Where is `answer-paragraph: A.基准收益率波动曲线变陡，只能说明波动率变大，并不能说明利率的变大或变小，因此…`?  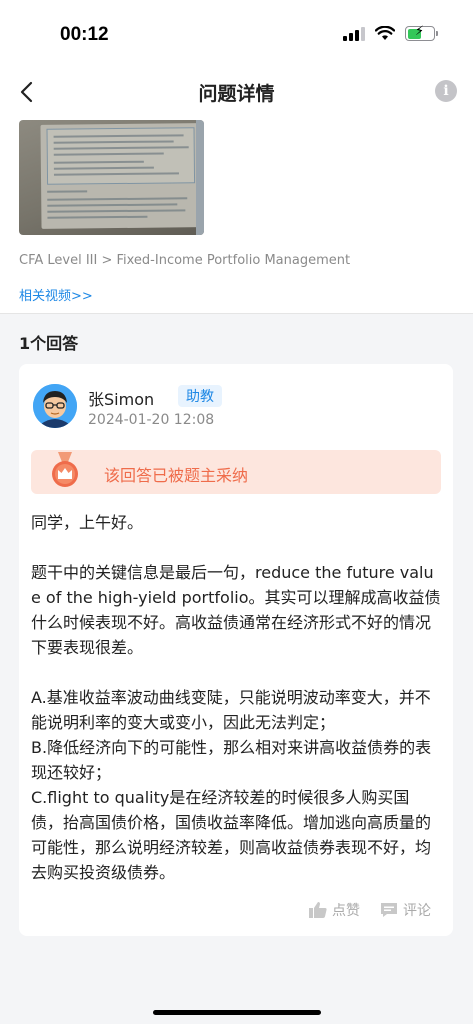 answer-paragraph: A.基准收益率波动曲线变陡，只能说明波动率变大，并不能说明利率的变大或变小，因此… is located at coordinates (231, 710).